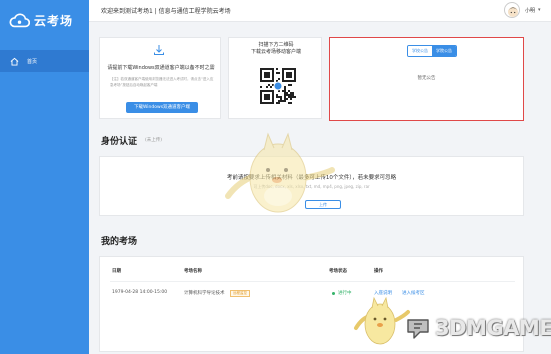 Image resolution: width=551 pixels, height=354 pixels. What do you see at coordinates (278, 86) in the screenshot?
I see `qr-code-image` at bounding box center [278, 86].